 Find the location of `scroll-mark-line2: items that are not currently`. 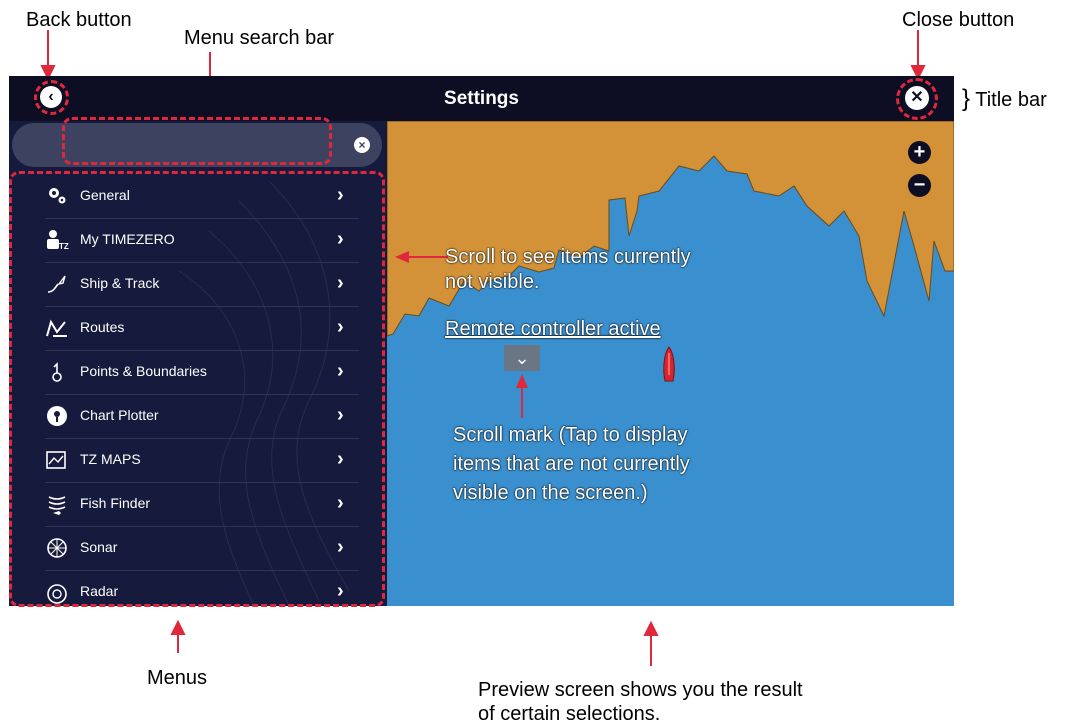

scroll-mark-line2: items that are not currently is located at coordinates (571, 464).